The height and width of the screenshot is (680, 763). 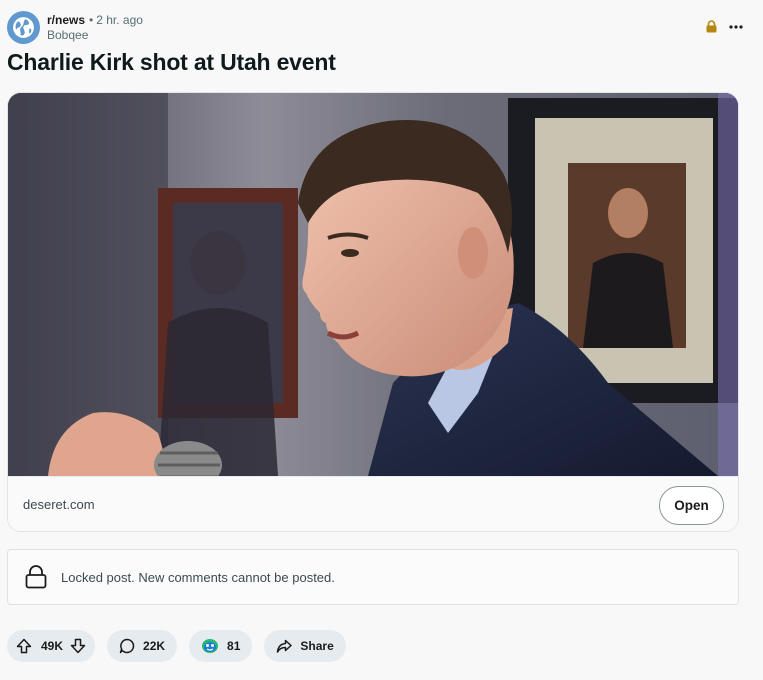 I want to click on downvote-arrow-icon, so click(x=78, y=646).